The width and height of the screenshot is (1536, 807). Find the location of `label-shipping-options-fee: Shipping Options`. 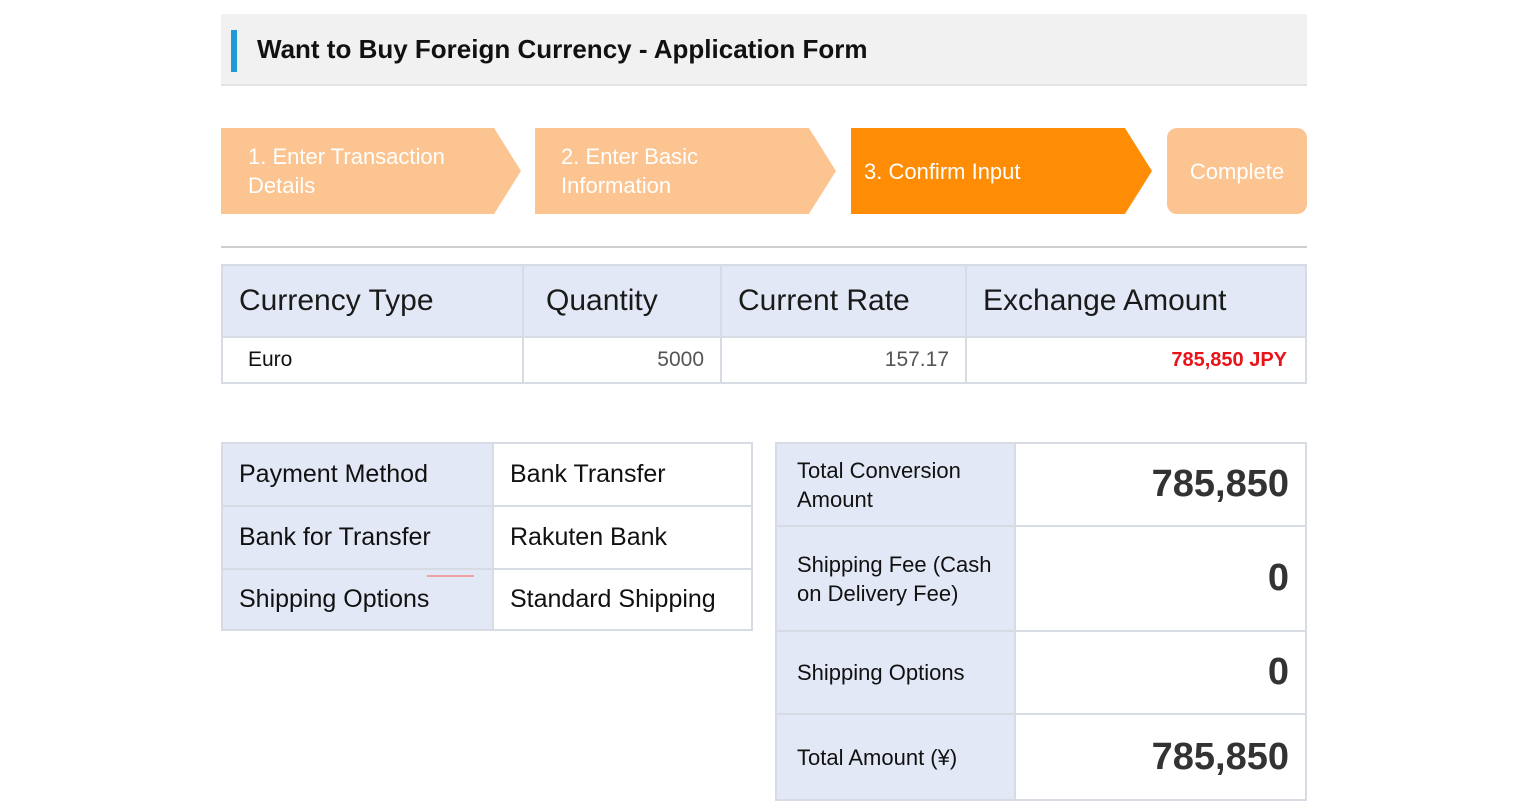

label-shipping-options-fee: Shipping Options is located at coordinates (895, 672).